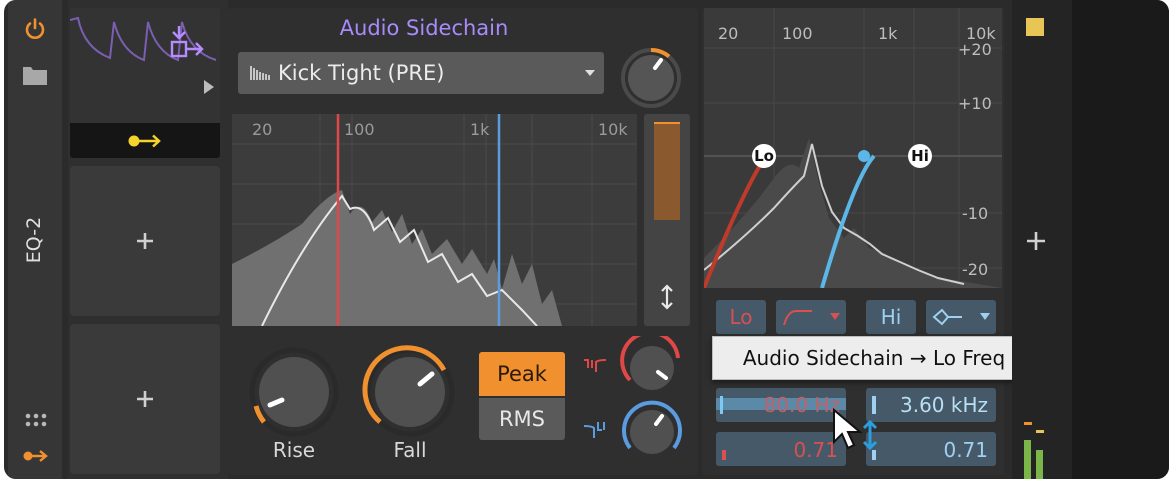 The image size is (1173, 483). I want to click on modulator-column, so click(148, 239).